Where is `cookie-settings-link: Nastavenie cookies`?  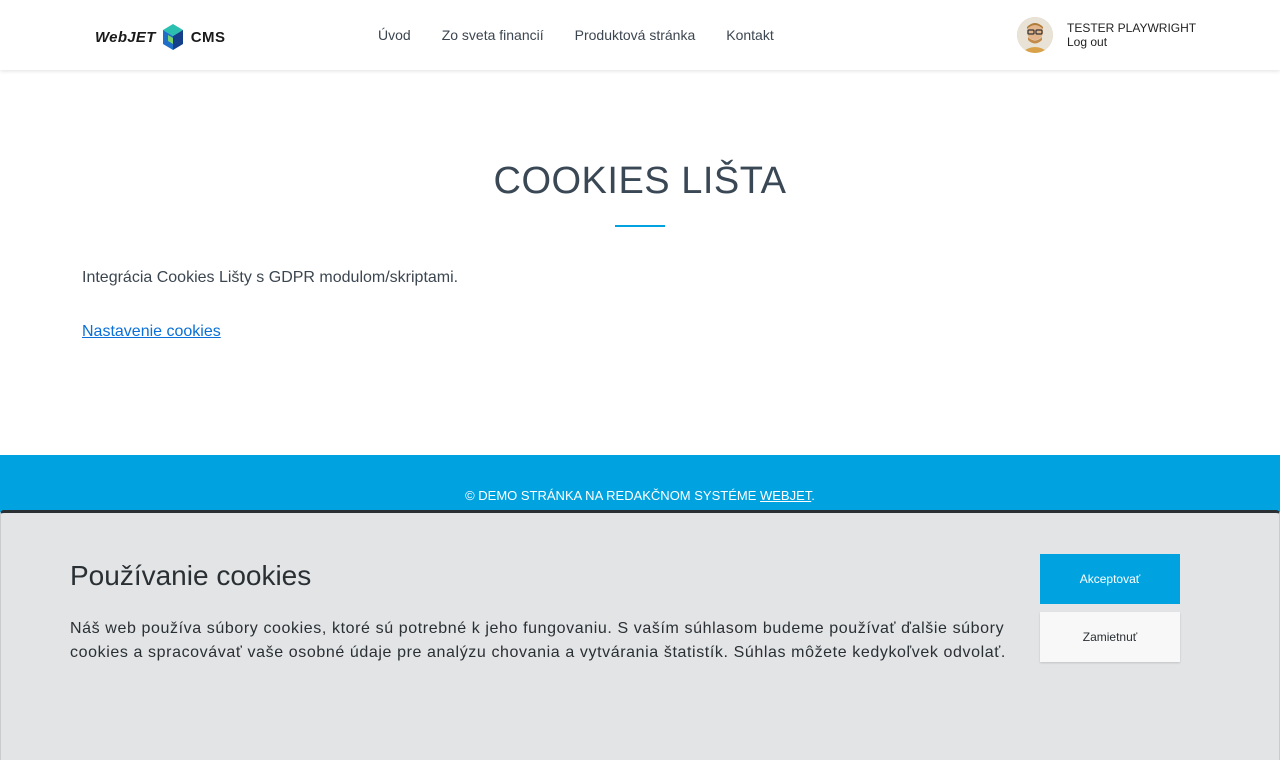 cookie-settings-link: Nastavenie cookies is located at coordinates (151, 332).